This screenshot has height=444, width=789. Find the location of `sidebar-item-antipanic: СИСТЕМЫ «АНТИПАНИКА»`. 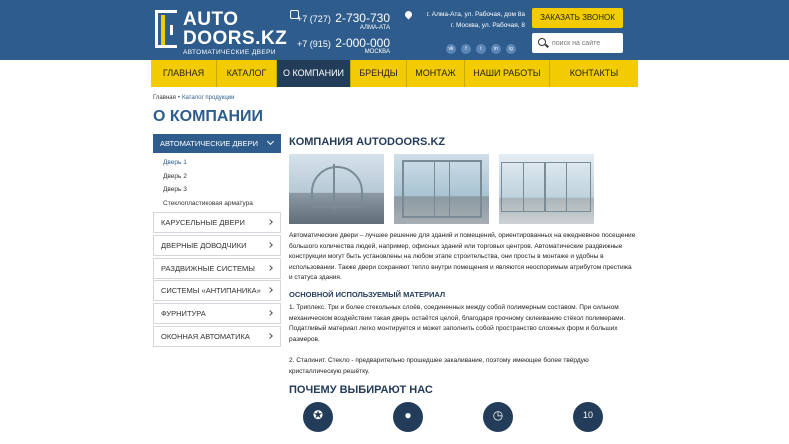

sidebar-item-antipanic: СИСТЕМЫ «АНТИПАНИКА» is located at coordinates (217, 291).